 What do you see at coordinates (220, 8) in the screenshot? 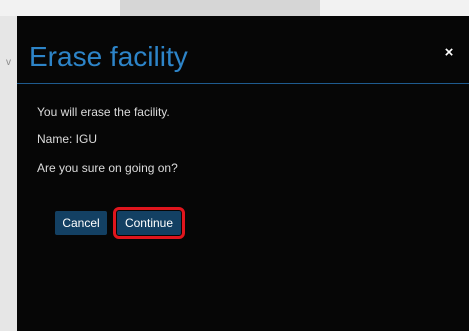
I see `backdrop-top-bar-segment` at bounding box center [220, 8].